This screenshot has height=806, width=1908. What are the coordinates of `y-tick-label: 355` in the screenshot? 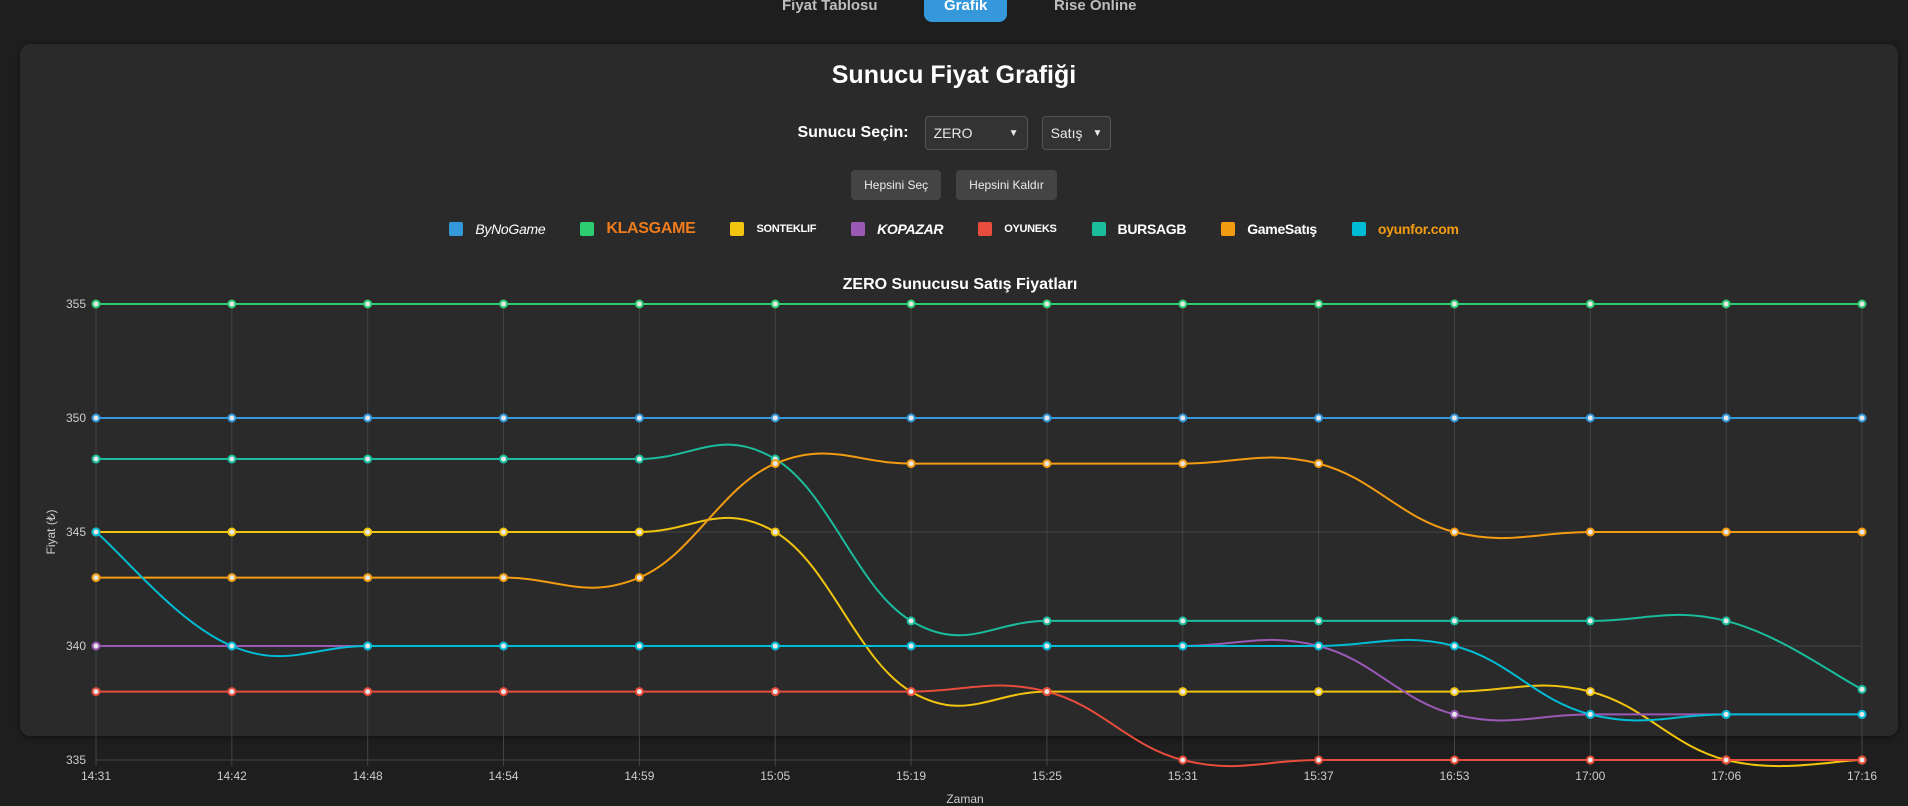 It's located at (76, 304).